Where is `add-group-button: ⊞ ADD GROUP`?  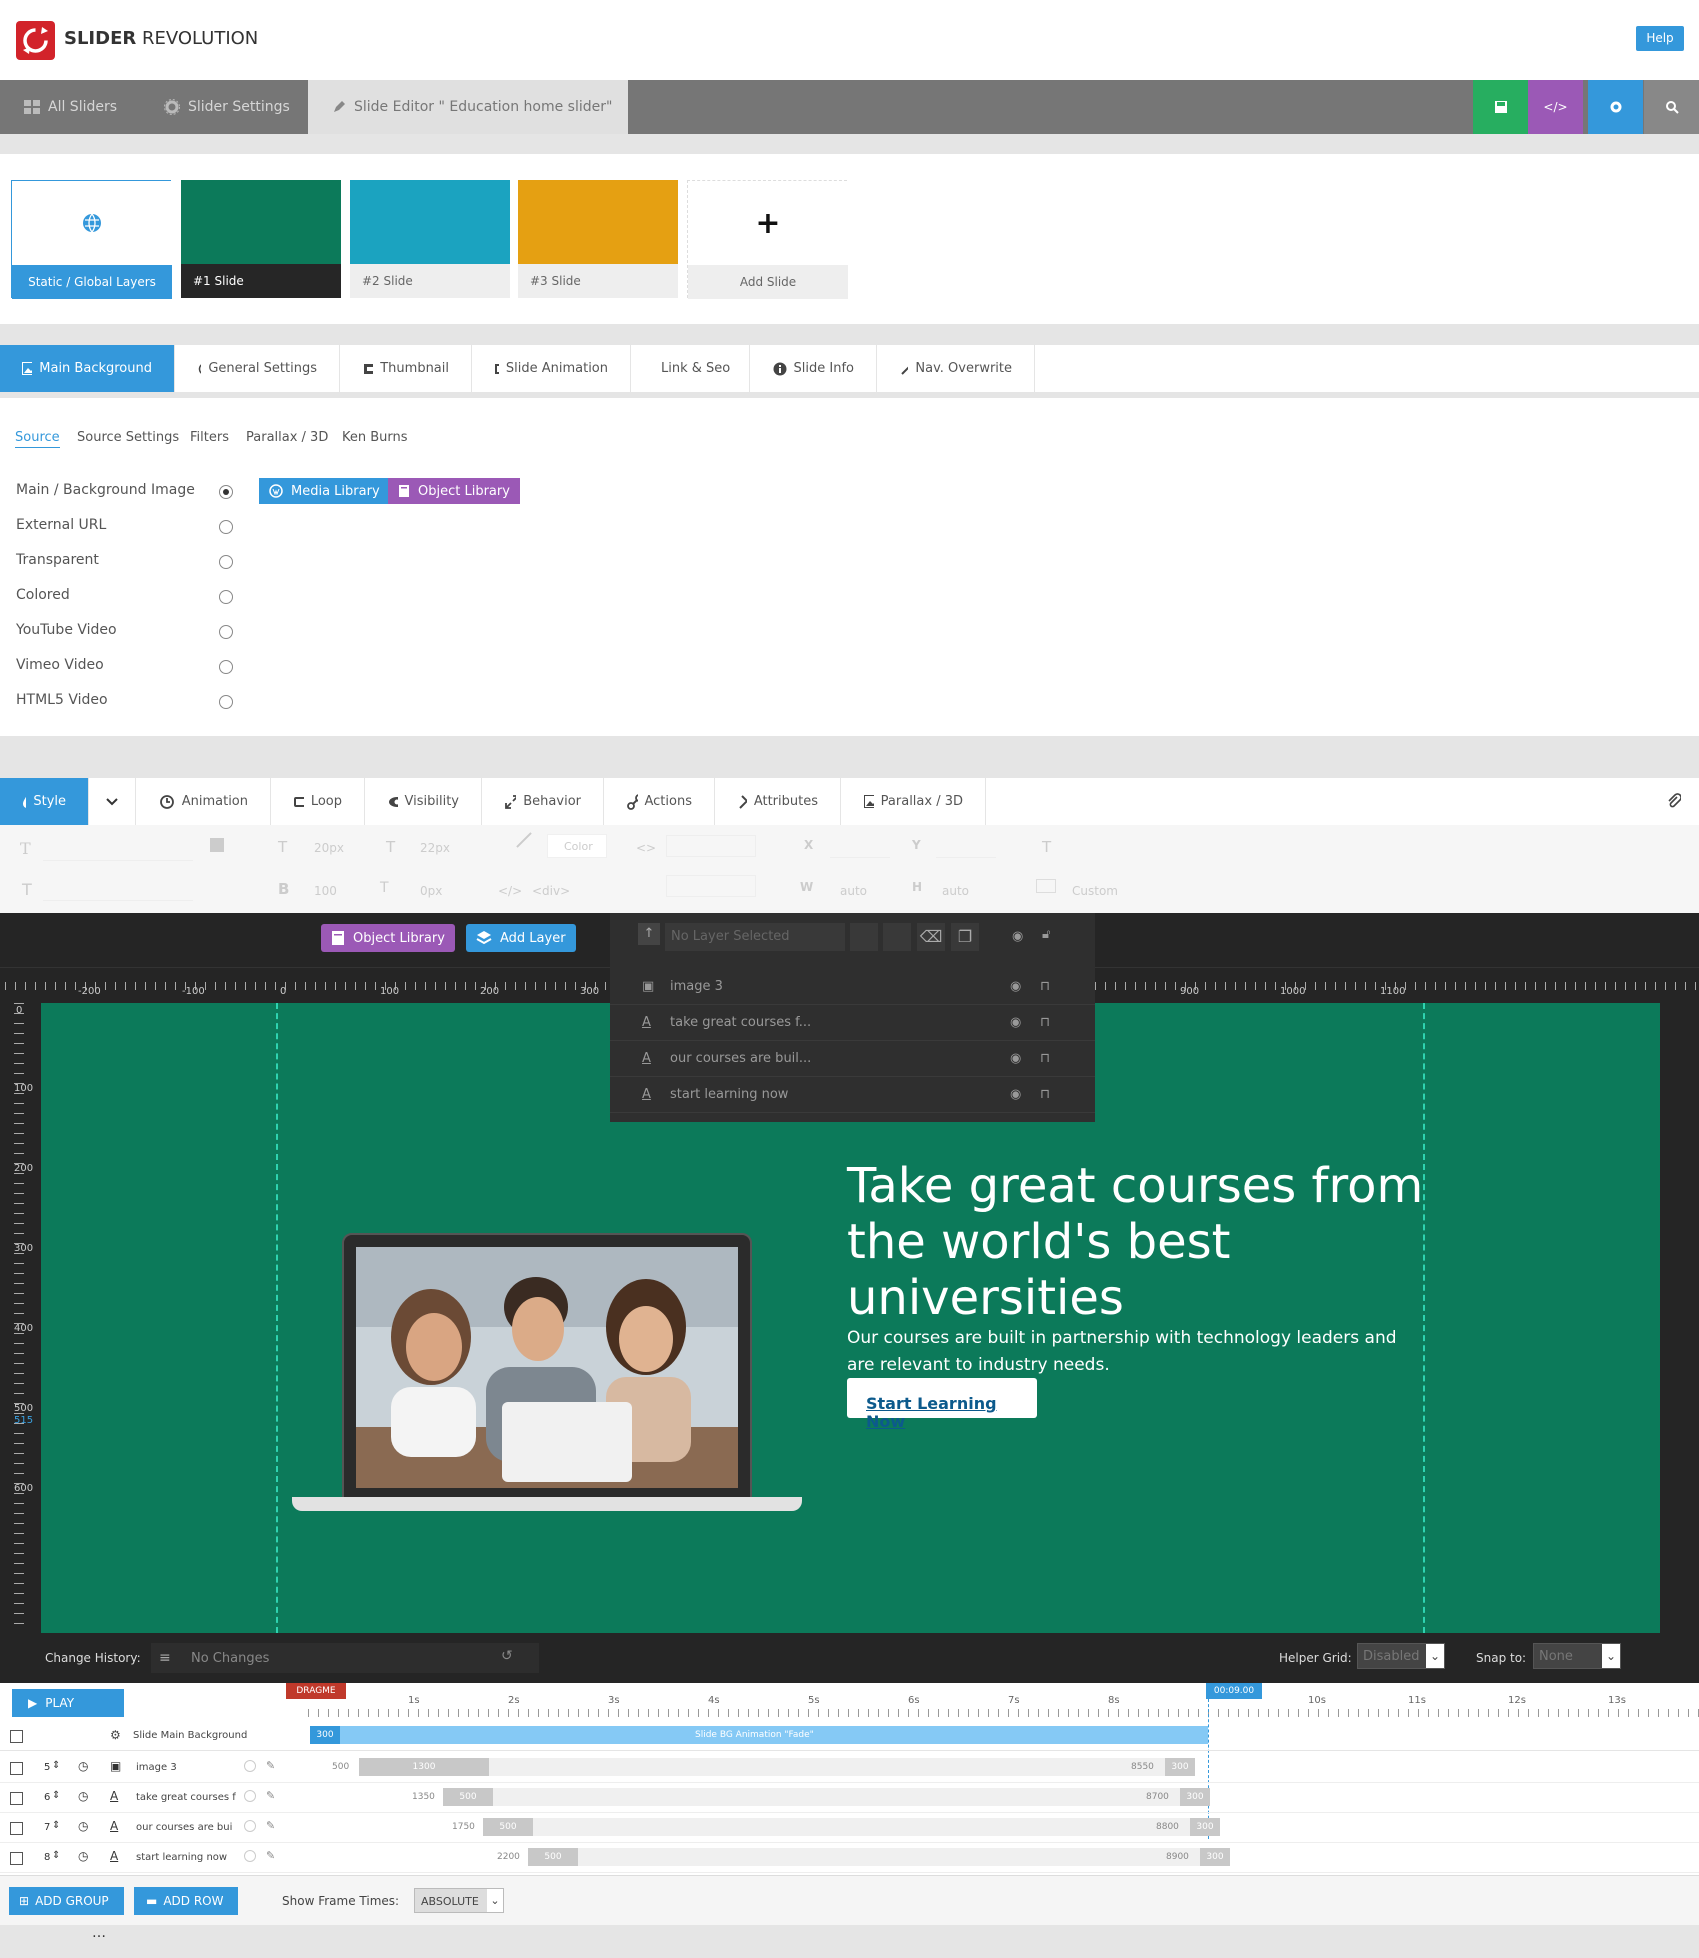 add-group-button: ⊞ ADD GROUP is located at coordinates (66, 1901).